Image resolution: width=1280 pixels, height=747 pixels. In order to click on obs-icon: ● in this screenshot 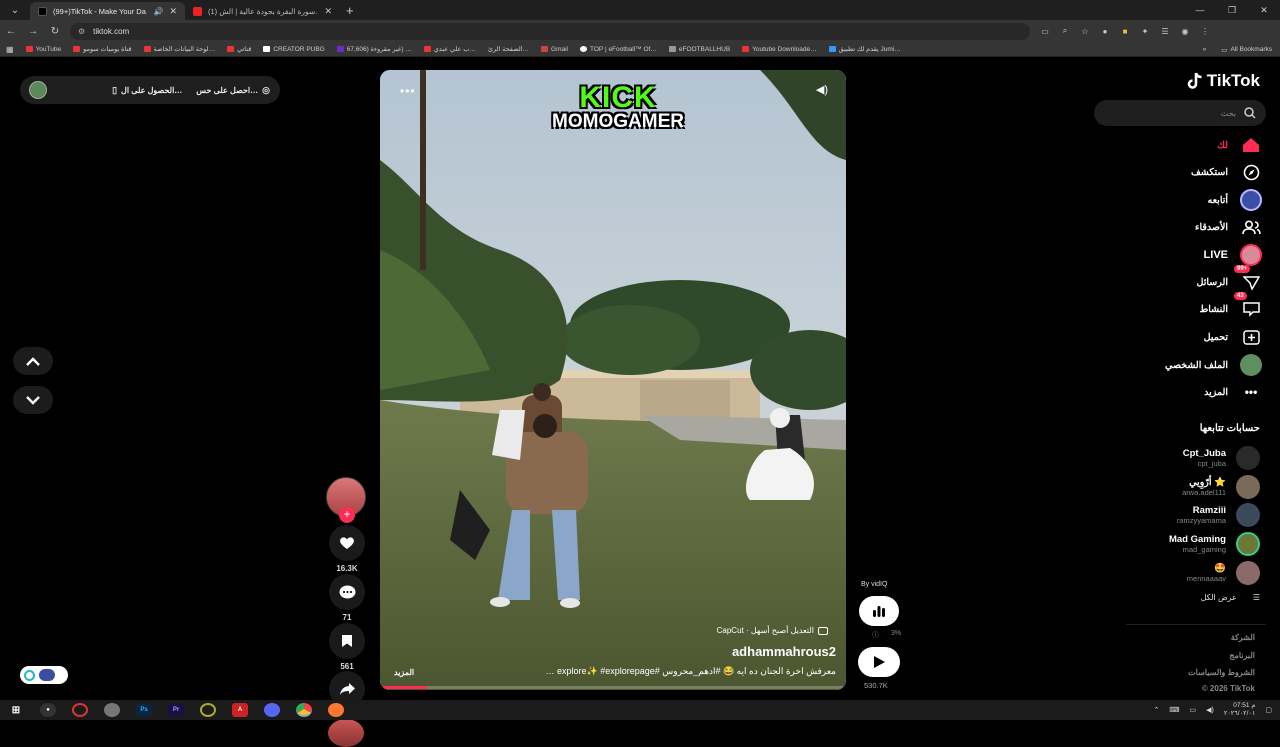, I will do `click(48, 710)`.